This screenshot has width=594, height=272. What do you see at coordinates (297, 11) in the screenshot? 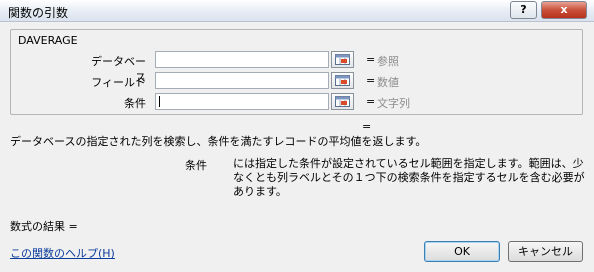
I see `title-bar: 関数の引数 ? x` at bounding box center [297, 11].